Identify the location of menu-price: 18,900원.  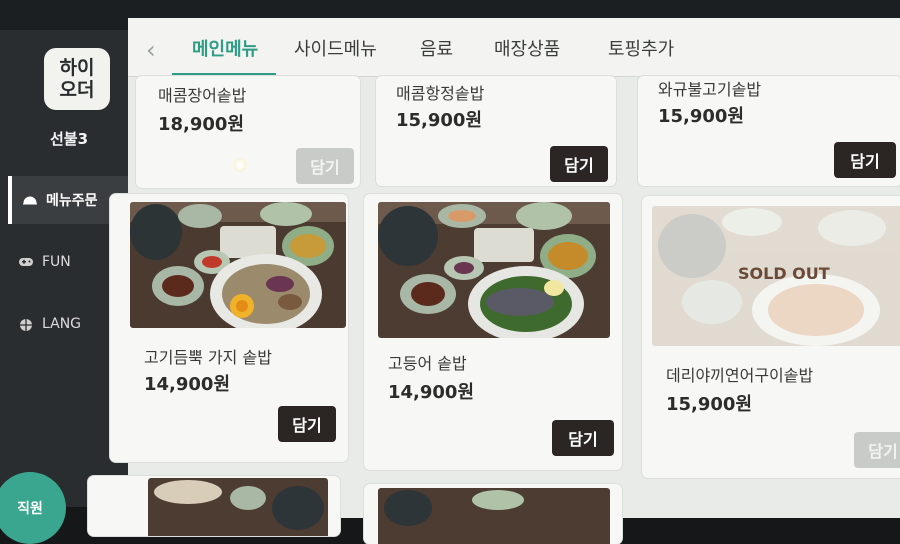
(201, 124).